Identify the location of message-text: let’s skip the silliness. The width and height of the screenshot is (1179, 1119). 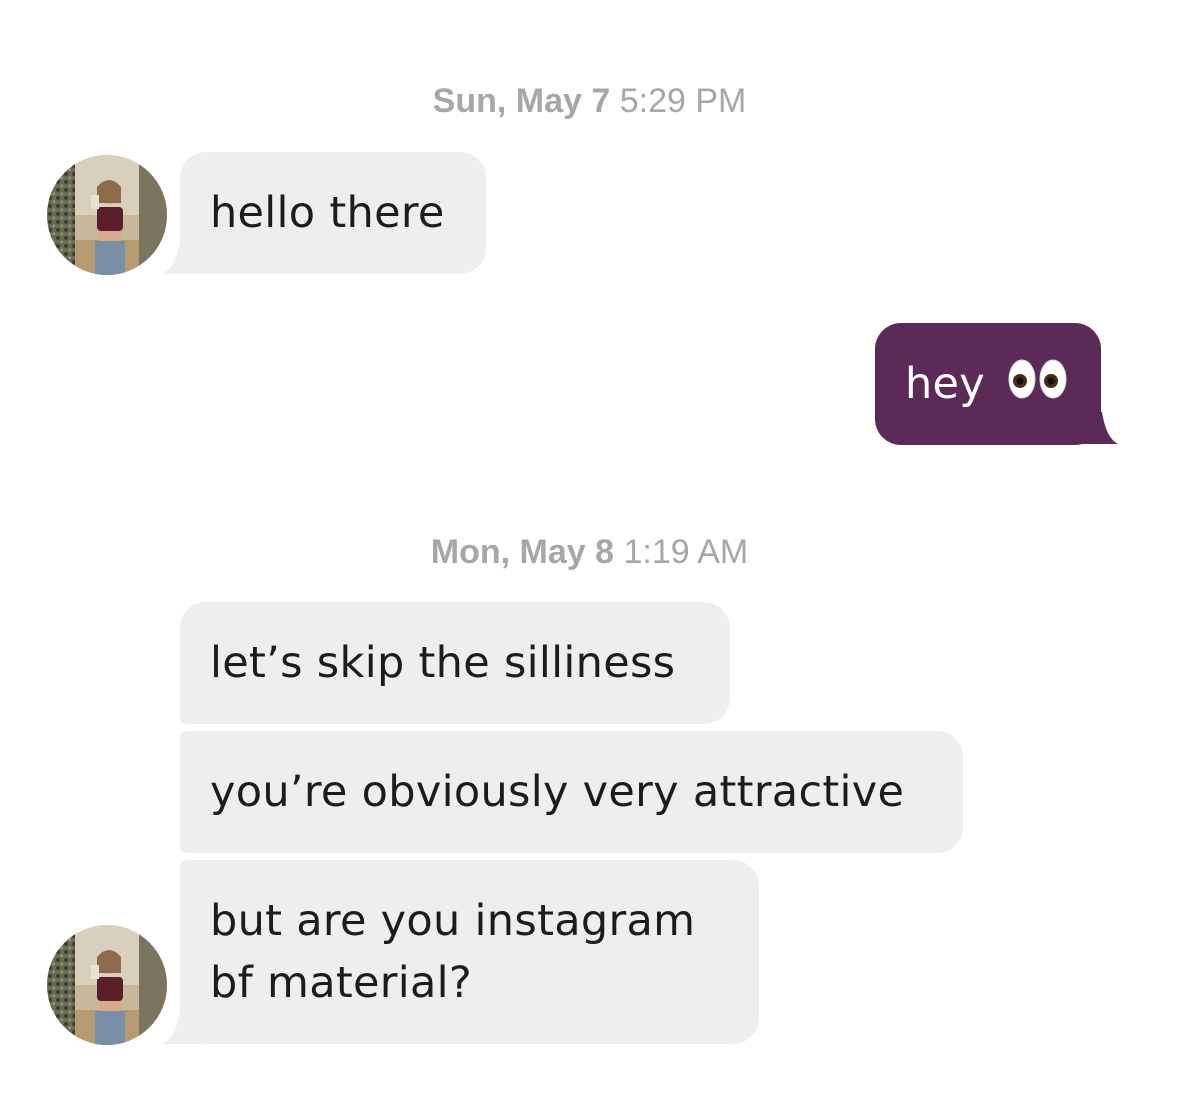
(443, 663).